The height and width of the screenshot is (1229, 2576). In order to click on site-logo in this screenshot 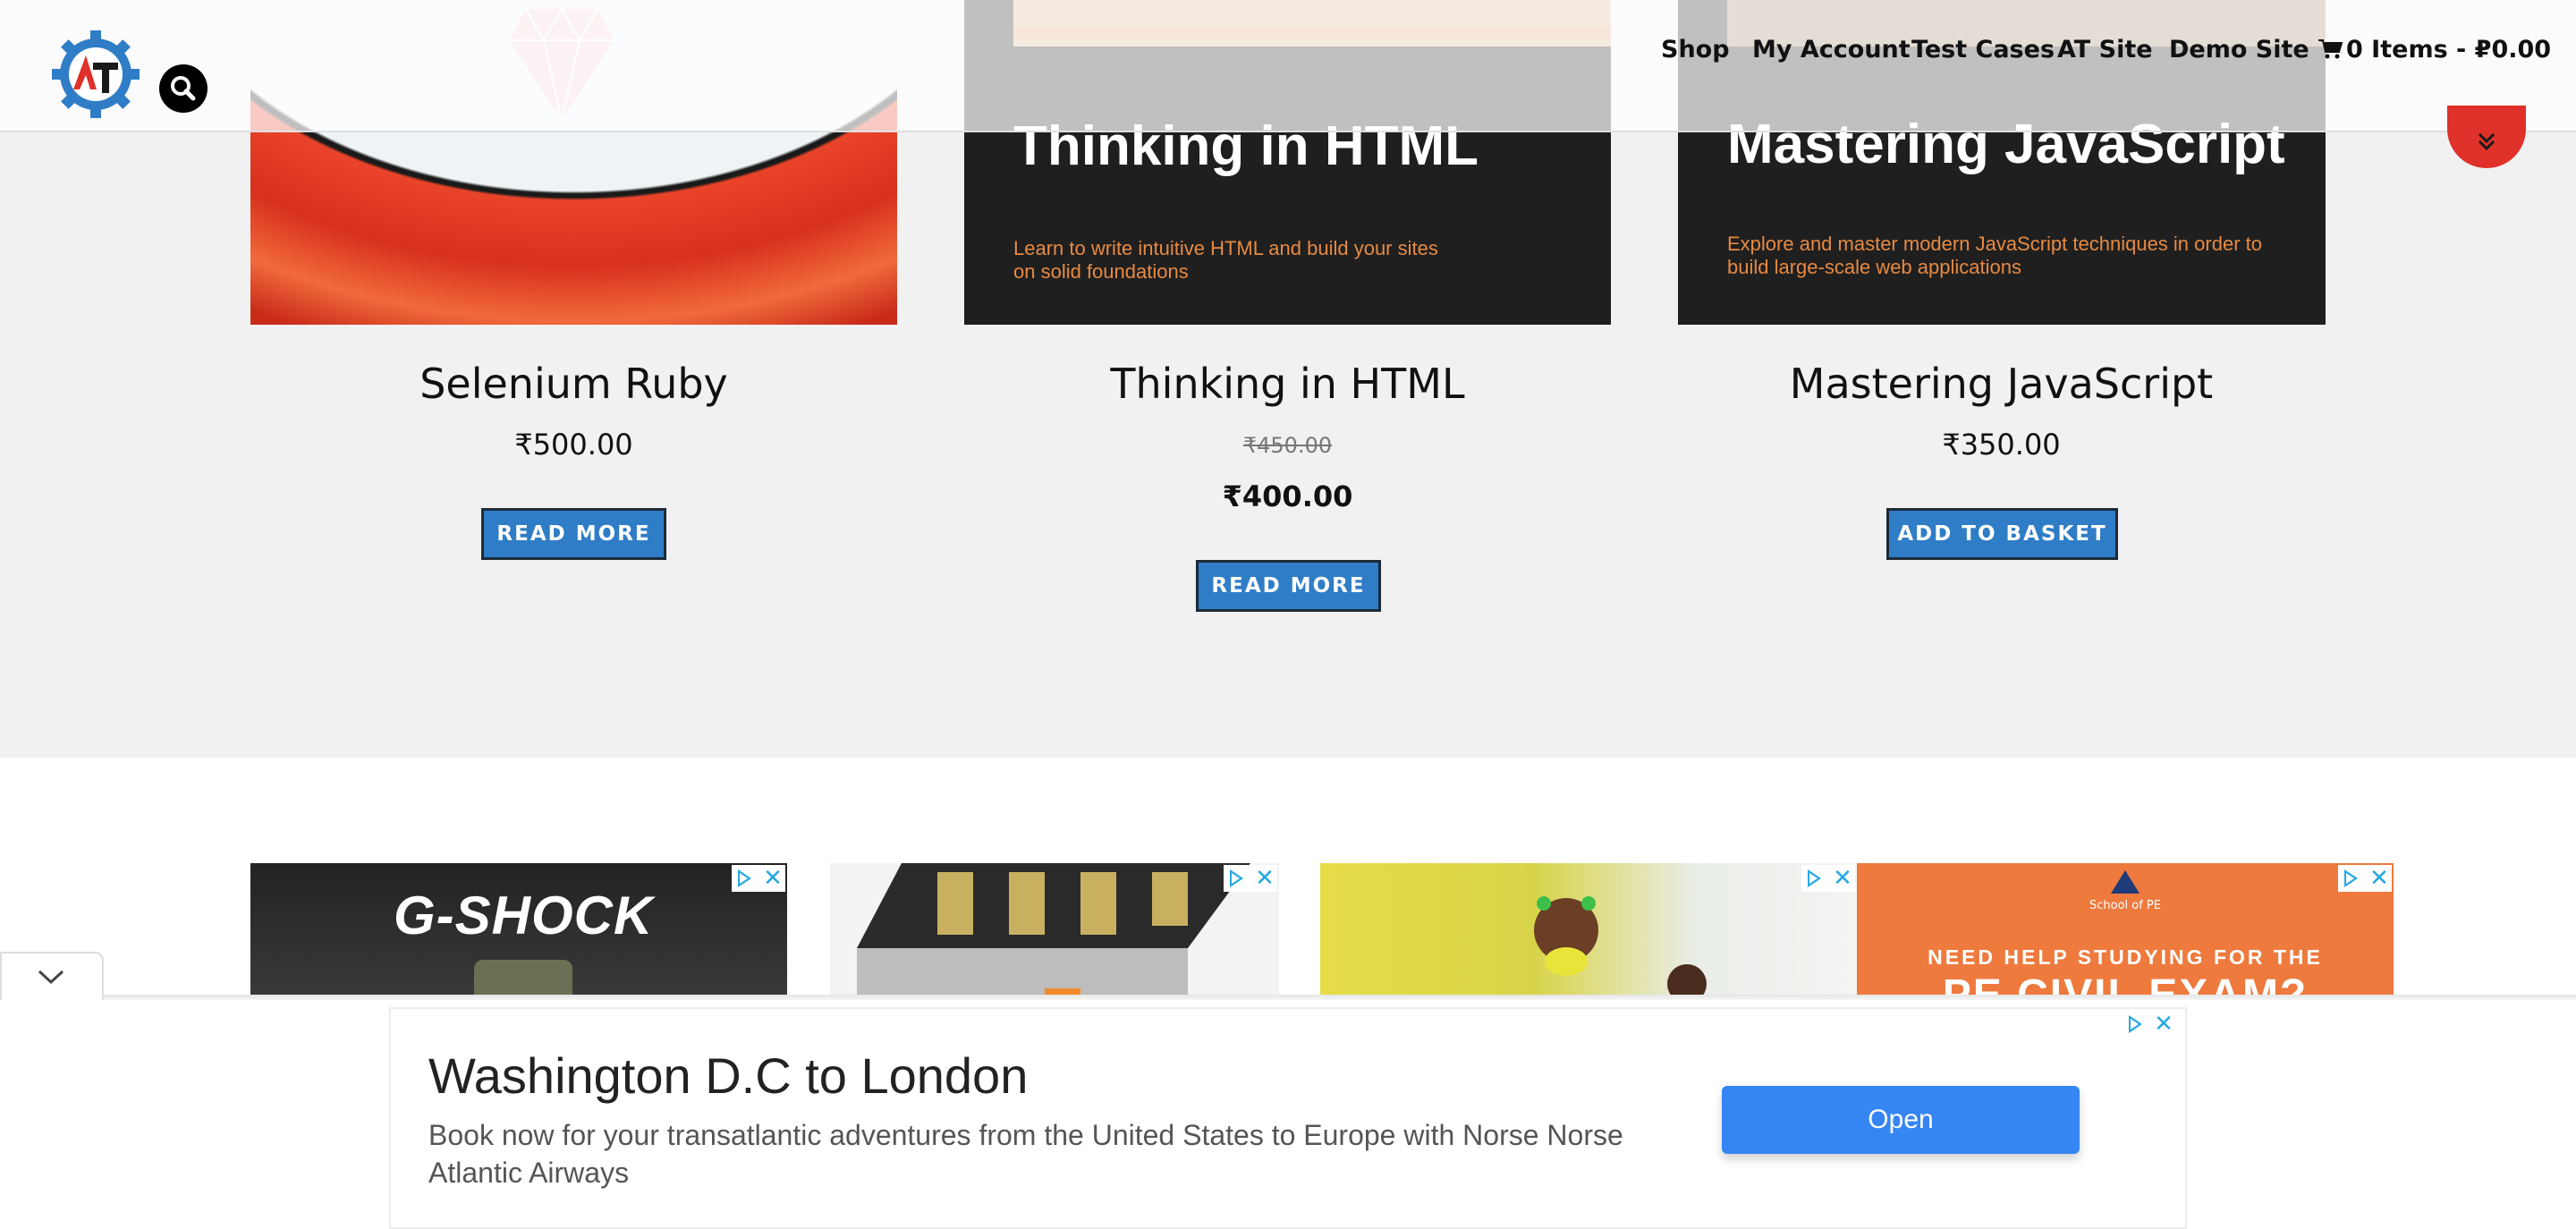, I will do `click(95, 74)`.